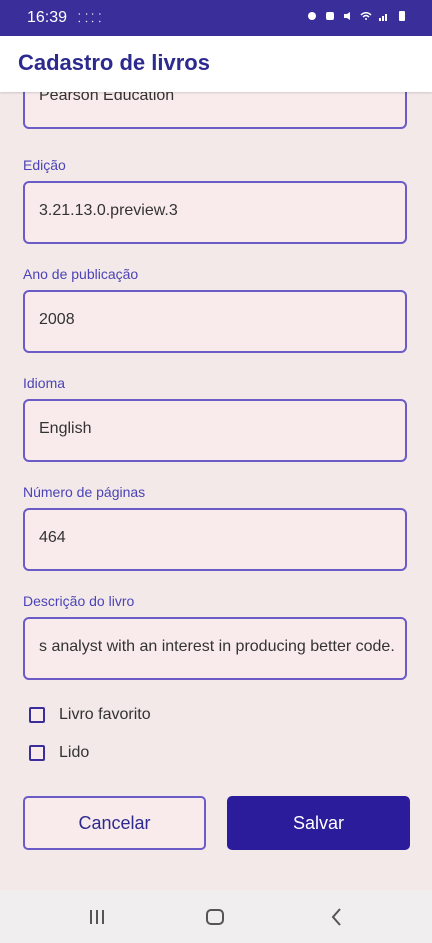  I want to click on page-title: Cadastro de livros, so click(114, 62).